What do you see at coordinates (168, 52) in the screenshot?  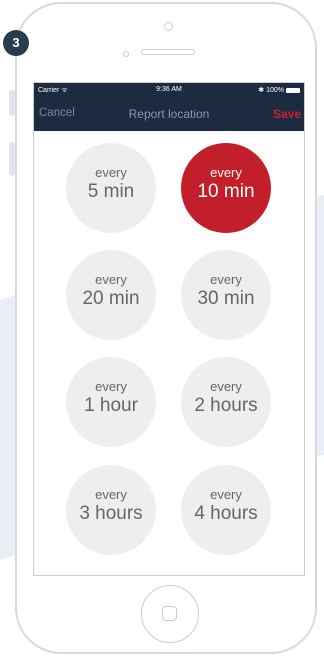 I see `speaker-grille` at bounding box center [168, 52].